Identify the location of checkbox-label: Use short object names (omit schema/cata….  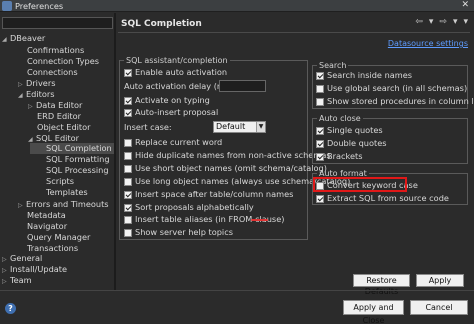
(231, 168).